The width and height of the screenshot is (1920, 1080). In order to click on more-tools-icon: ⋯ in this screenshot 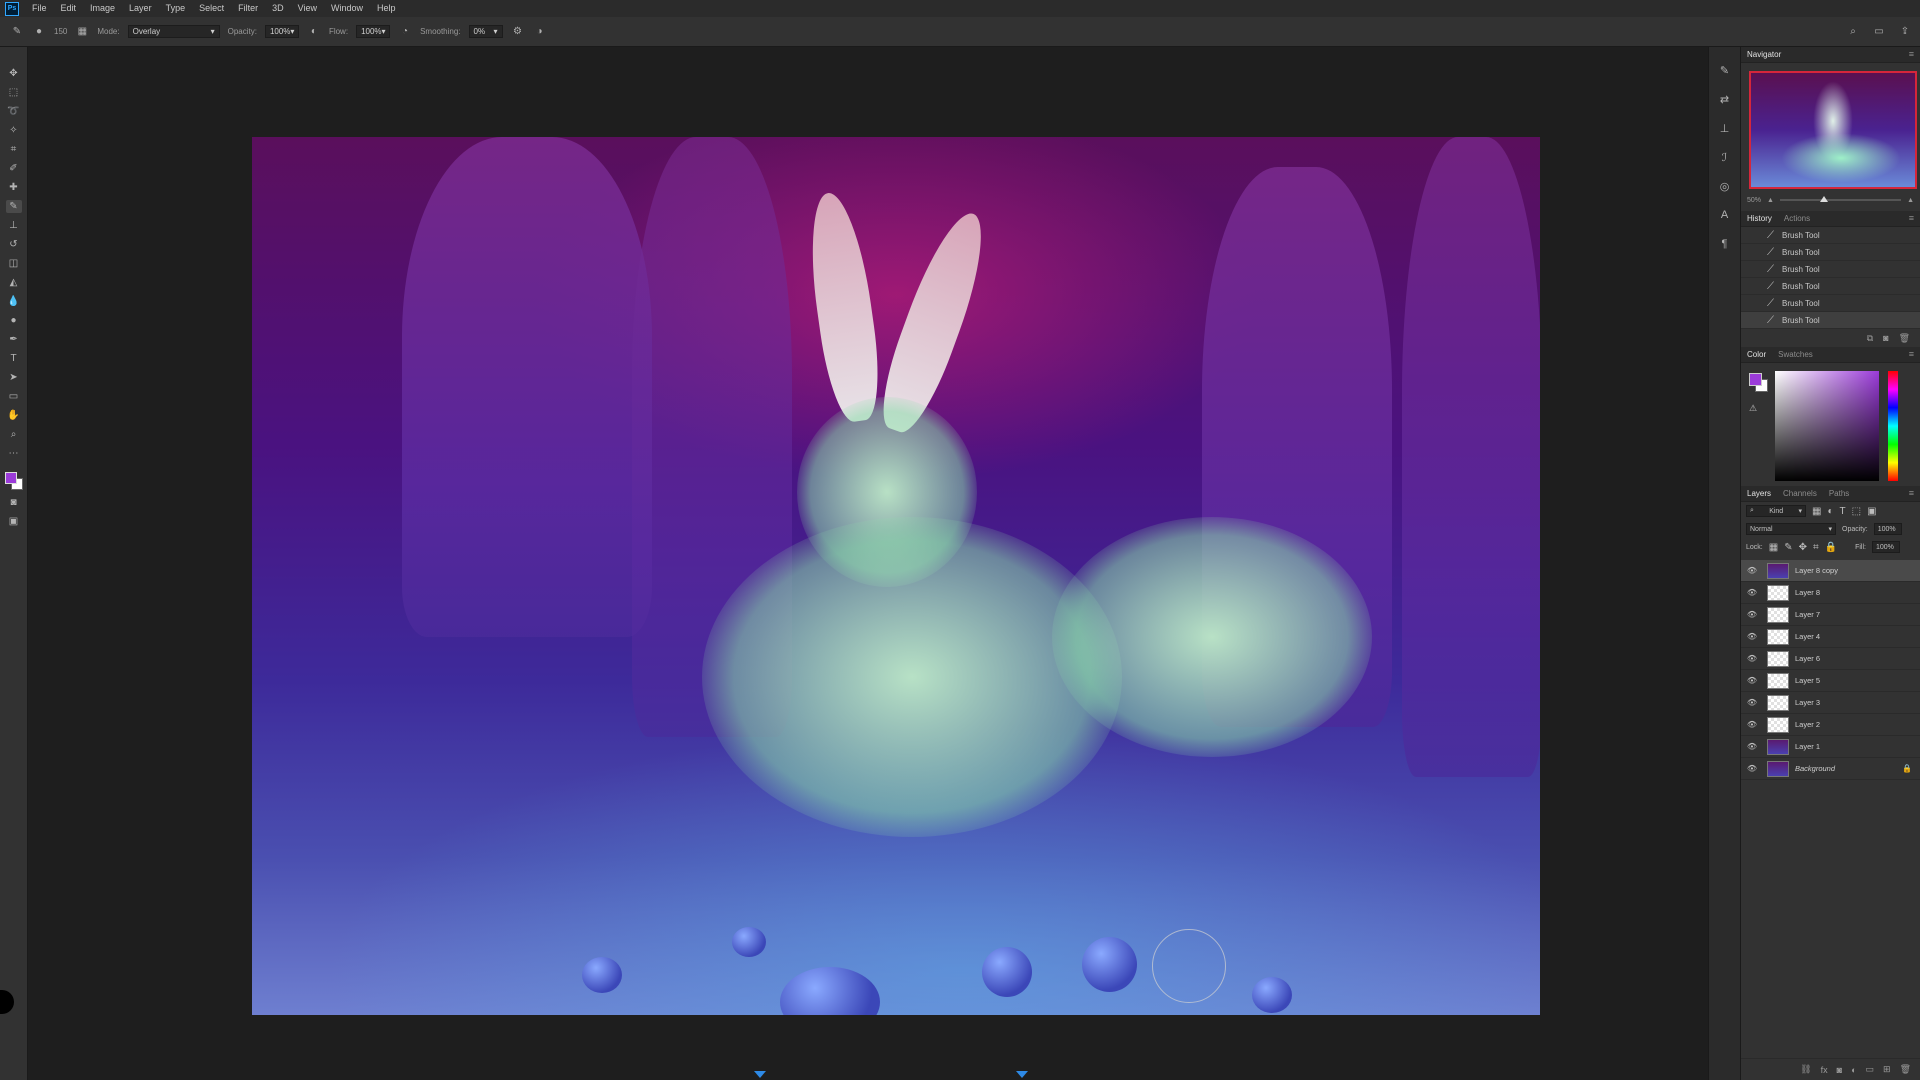, I will do `click(14, 453)`.